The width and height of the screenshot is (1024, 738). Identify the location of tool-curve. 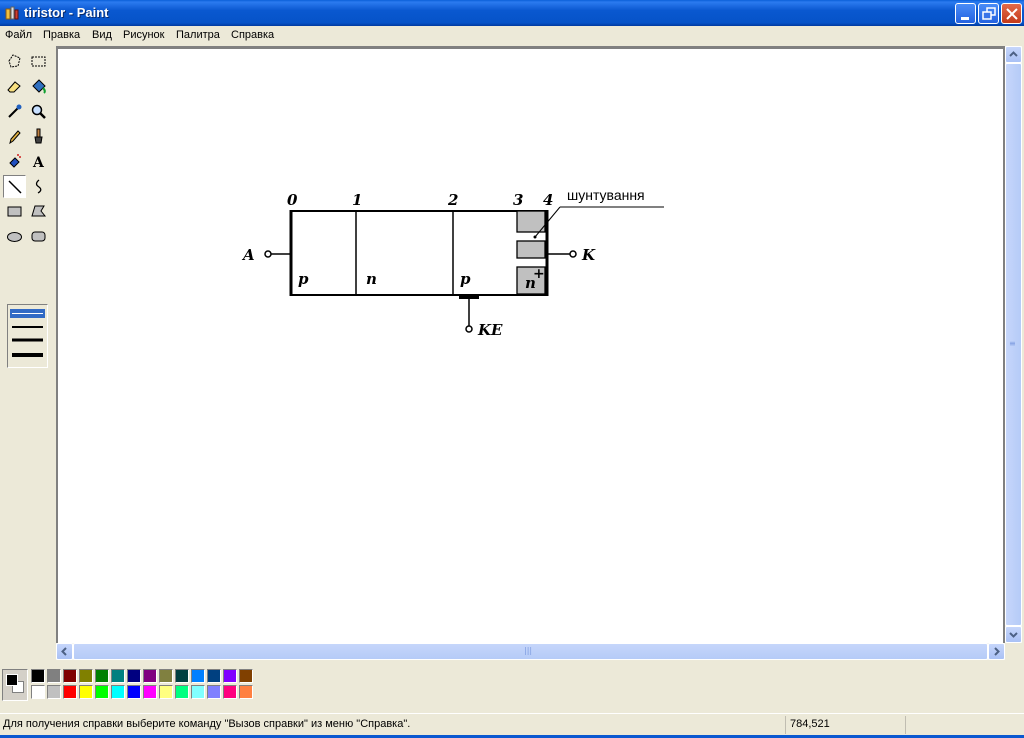
(38, 186).